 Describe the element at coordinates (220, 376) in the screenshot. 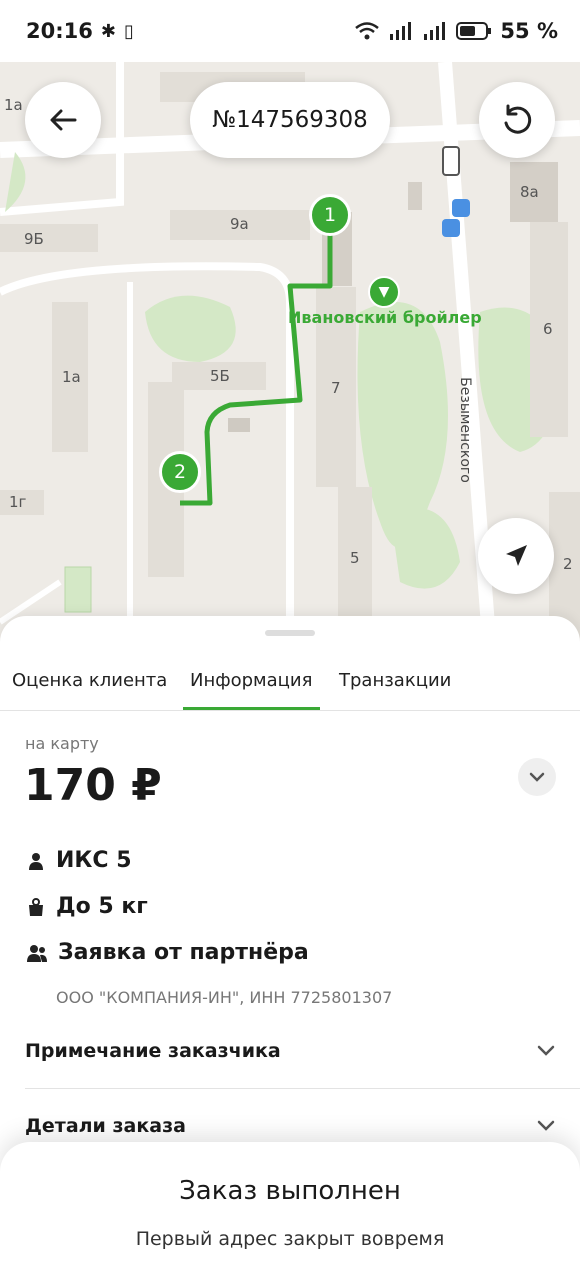

I see `map-label-5b: 5Б` at that location.